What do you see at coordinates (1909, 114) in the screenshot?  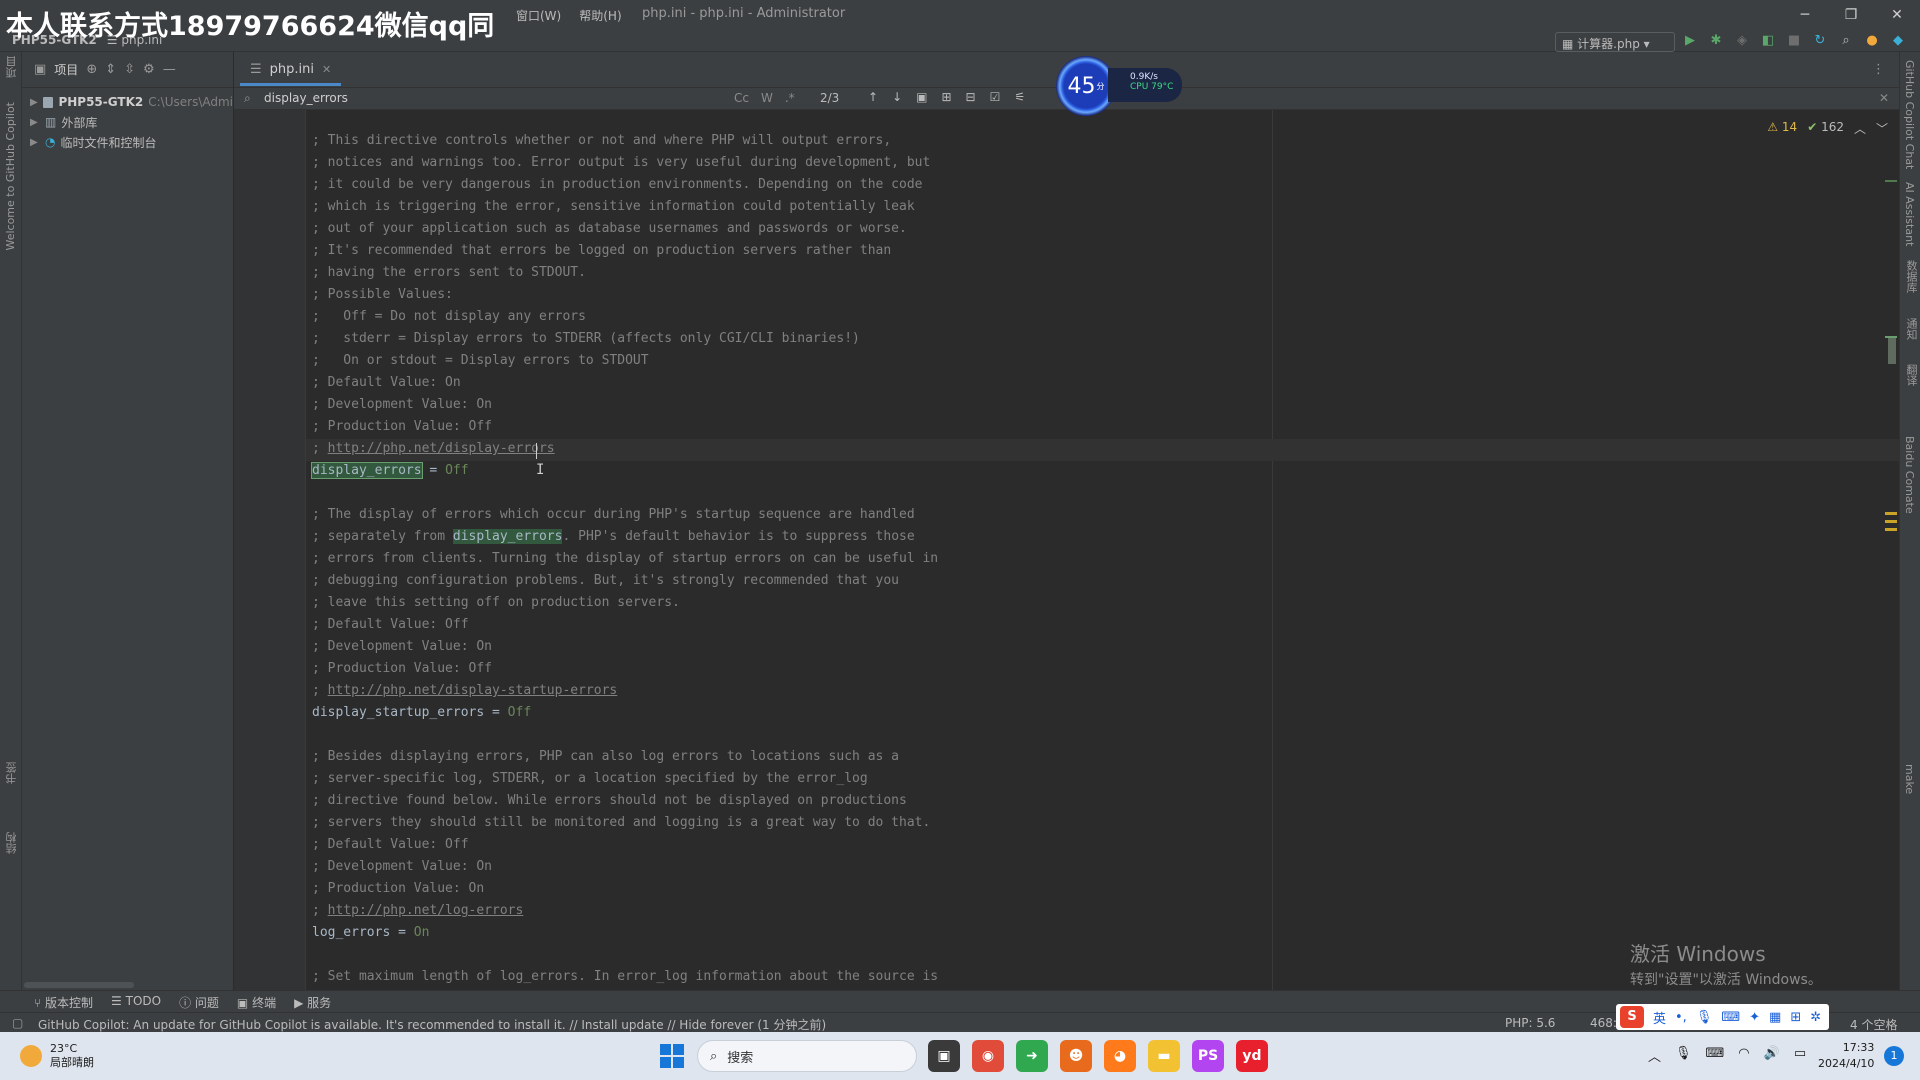 I see `stripe-copilot-chat: GitHub Copilot Chat` at bounding box center [1909, 114].